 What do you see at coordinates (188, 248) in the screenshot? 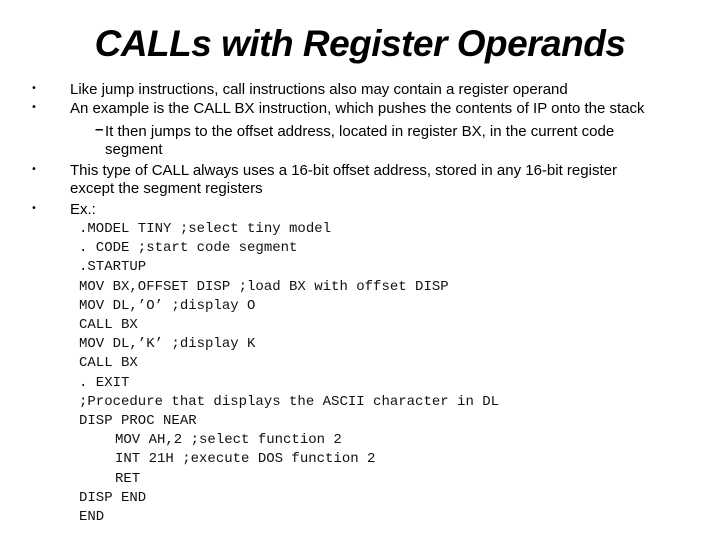
I see `code-line: . CODE ;start code segment` at bounding box center [188, 248].